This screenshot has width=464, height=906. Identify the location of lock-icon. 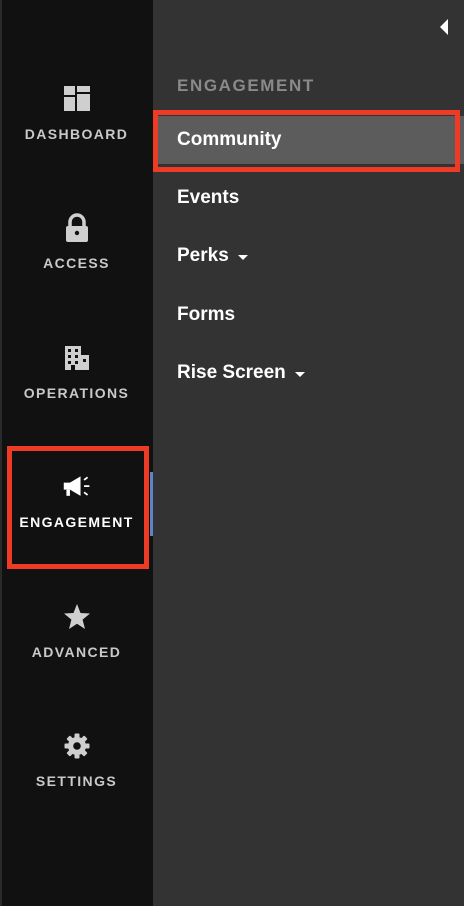
(77, 228).